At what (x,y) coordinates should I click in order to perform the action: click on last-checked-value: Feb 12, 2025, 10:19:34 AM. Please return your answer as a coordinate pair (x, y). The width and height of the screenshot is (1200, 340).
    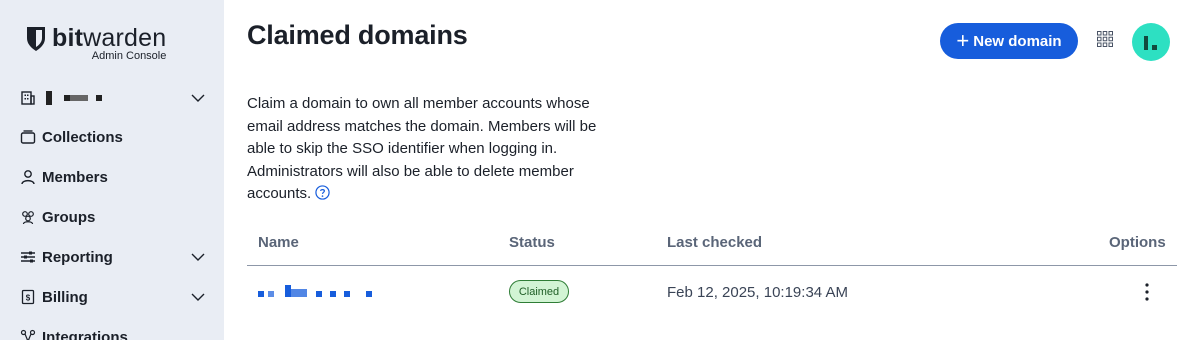
    Looking at the image, I should click on (757, 292).